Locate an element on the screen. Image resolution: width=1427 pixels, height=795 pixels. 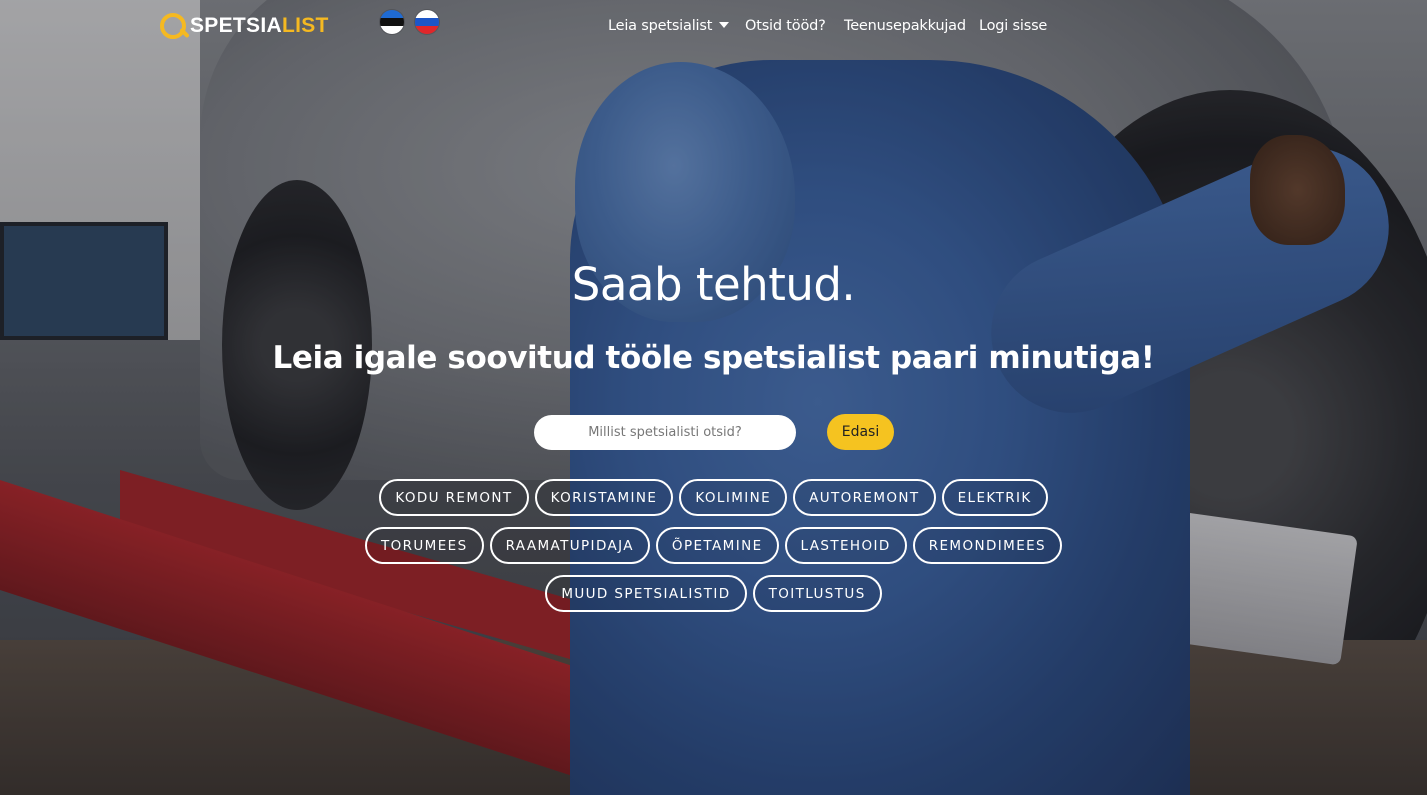
category-pill: KORISTAMINE is located at coordinates (604, 497).